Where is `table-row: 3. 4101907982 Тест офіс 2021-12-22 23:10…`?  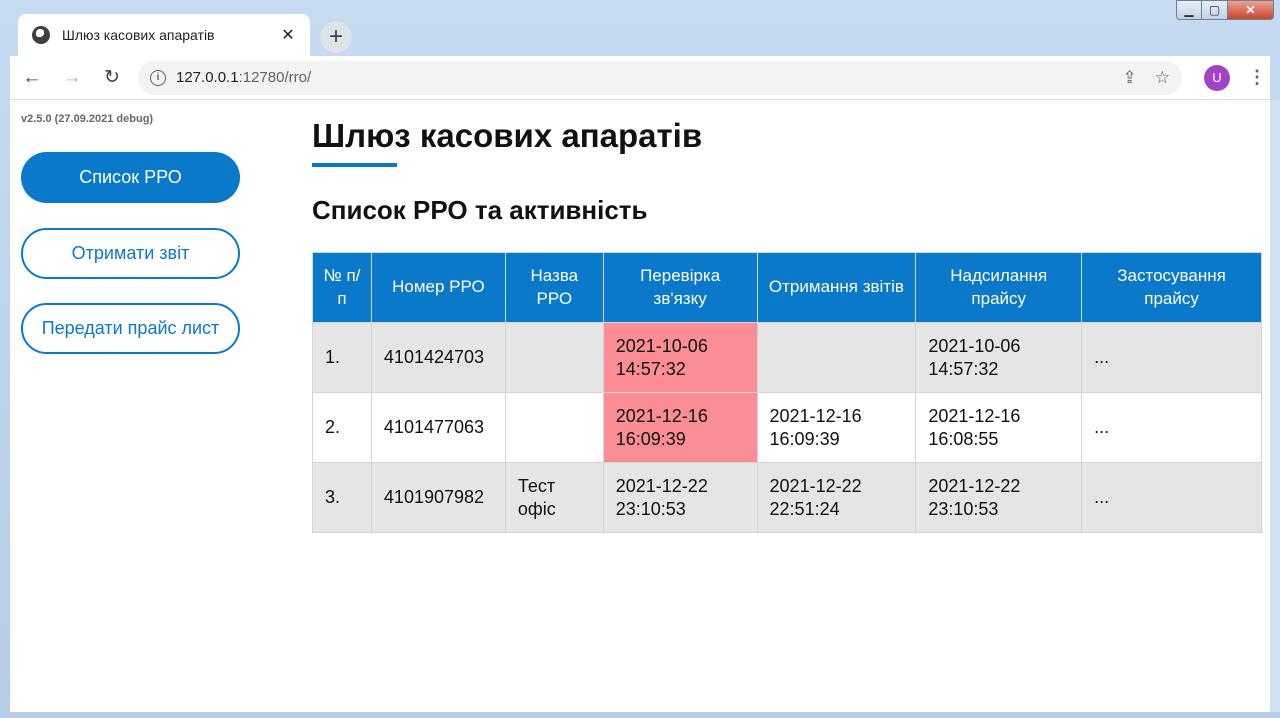 table-row: 3. 4101907982 Тест офіс 2021-12-22 23:10… is located at coordinates (787, 497).